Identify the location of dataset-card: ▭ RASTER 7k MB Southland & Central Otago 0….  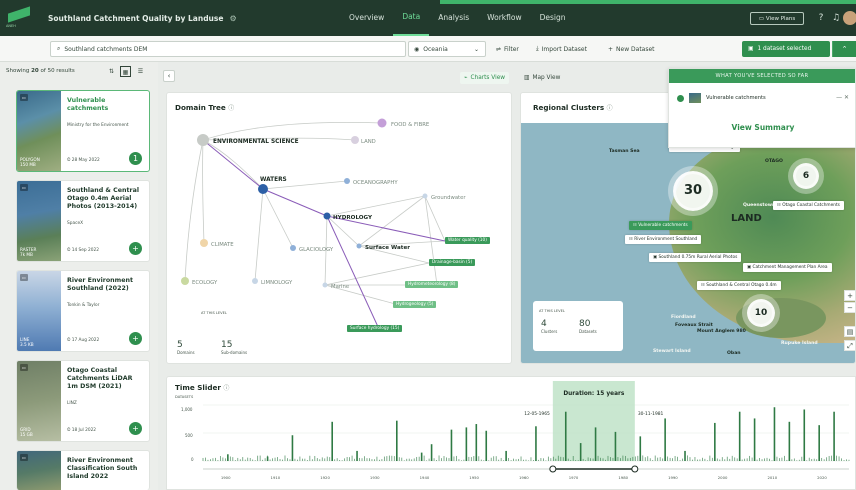
(83, 221).